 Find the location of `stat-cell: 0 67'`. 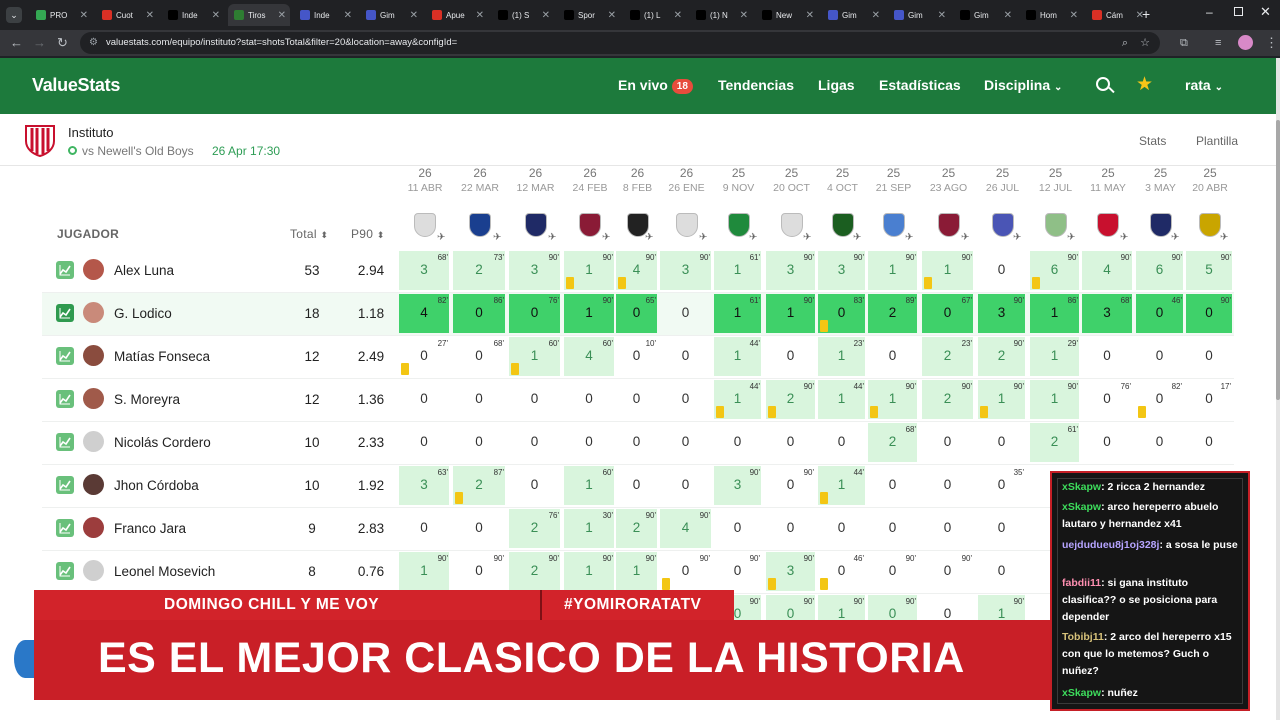

stat-cell: 0 67' is located at coordinates (947, 313).